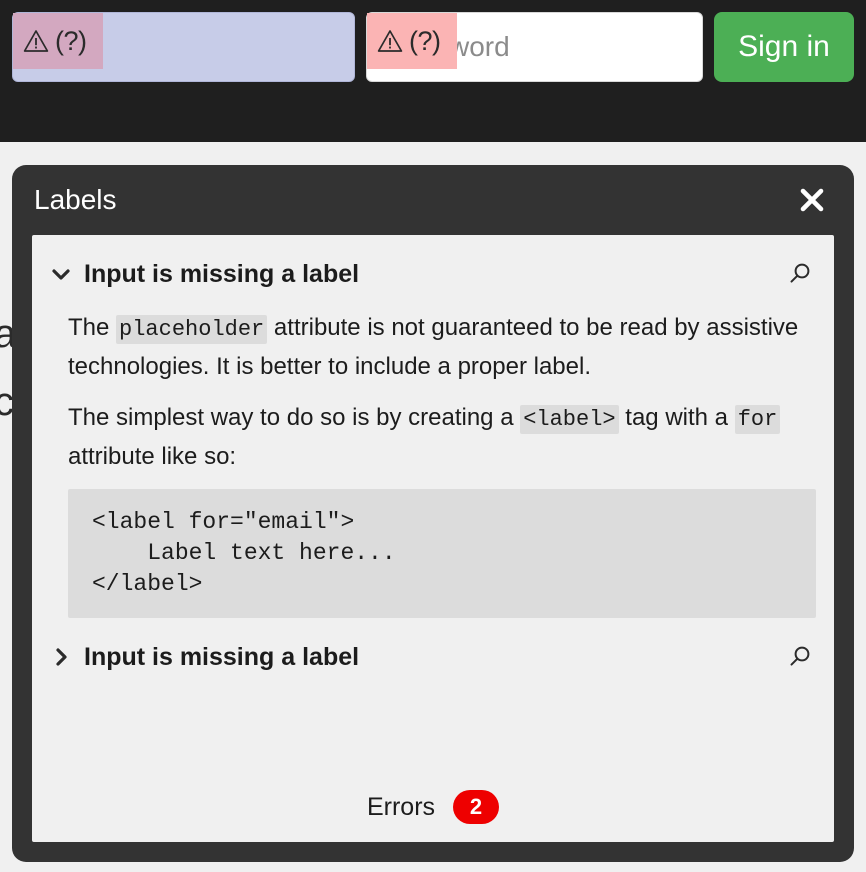  Describe the element at coordinates (784, 47) in the screenshot. I see `sign-in-button: Sign in` at that location.